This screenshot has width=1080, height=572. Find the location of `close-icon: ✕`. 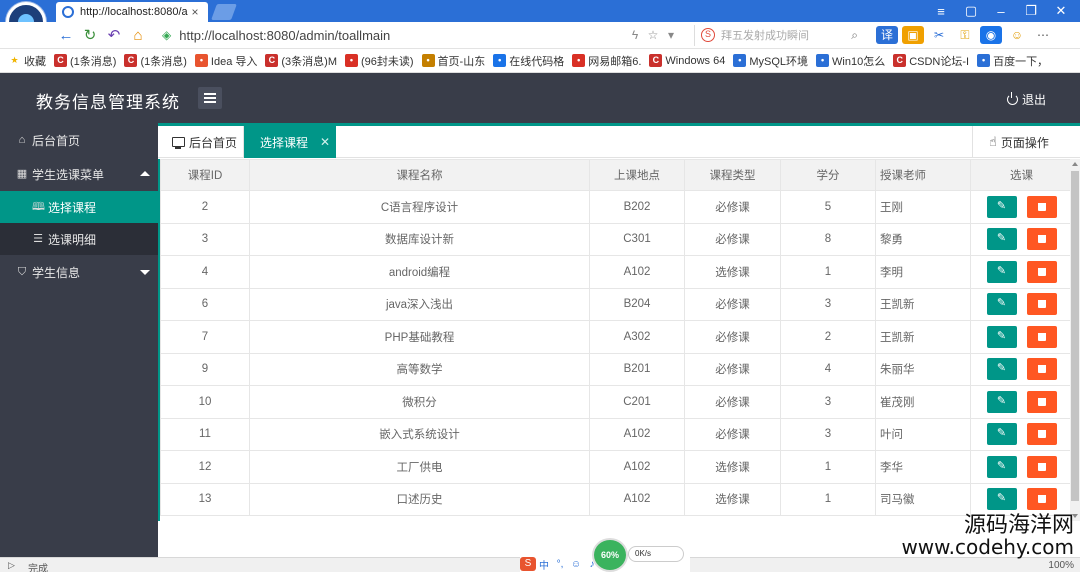

close-icon: ✕ is located at coordinates (325, 142).